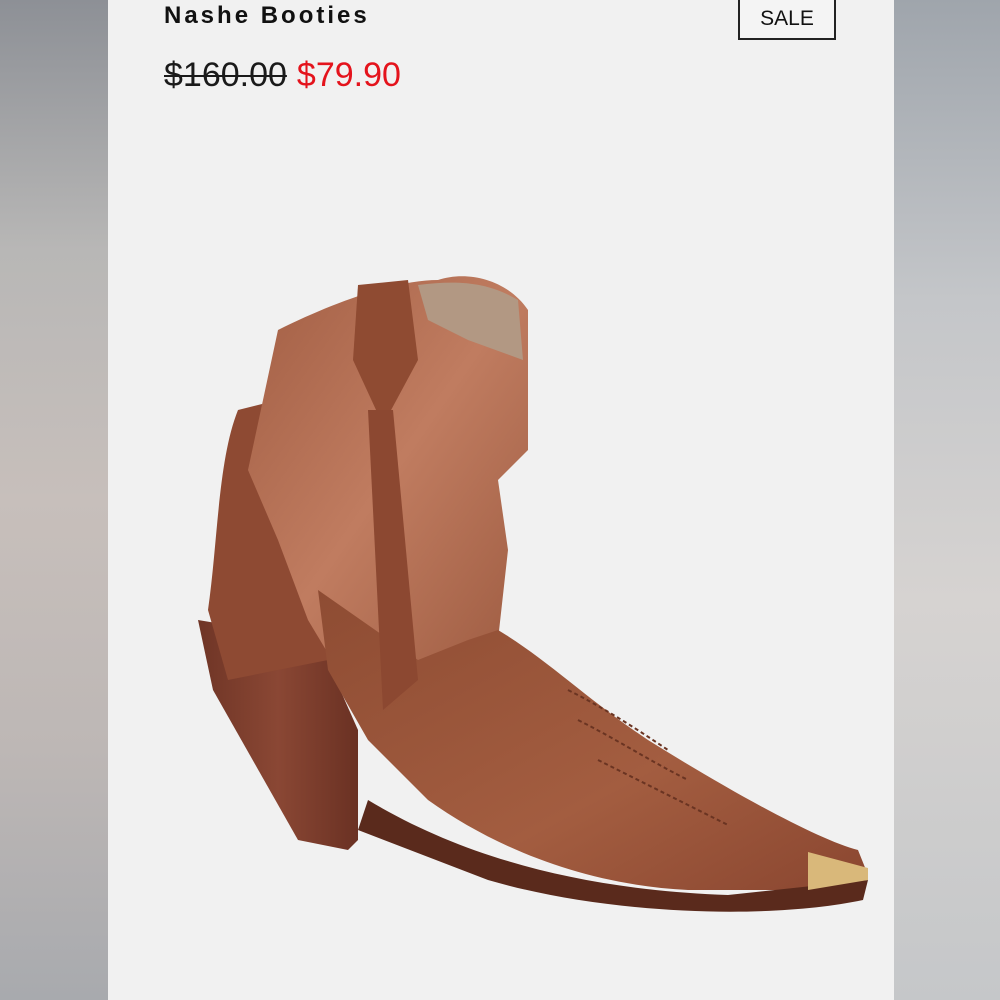 Image resolution: width=1000 pixels, height=1000 pixels. What do you see at coordinates (54, 500) in the screenshot?
I see `background-left-blur` at bounding box center [54, 500].